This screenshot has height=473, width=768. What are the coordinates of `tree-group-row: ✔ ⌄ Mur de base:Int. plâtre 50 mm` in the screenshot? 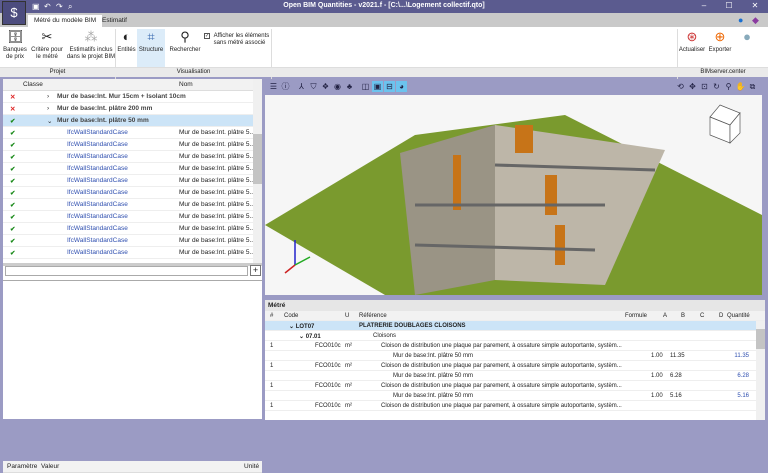 It's located at (132, 121).